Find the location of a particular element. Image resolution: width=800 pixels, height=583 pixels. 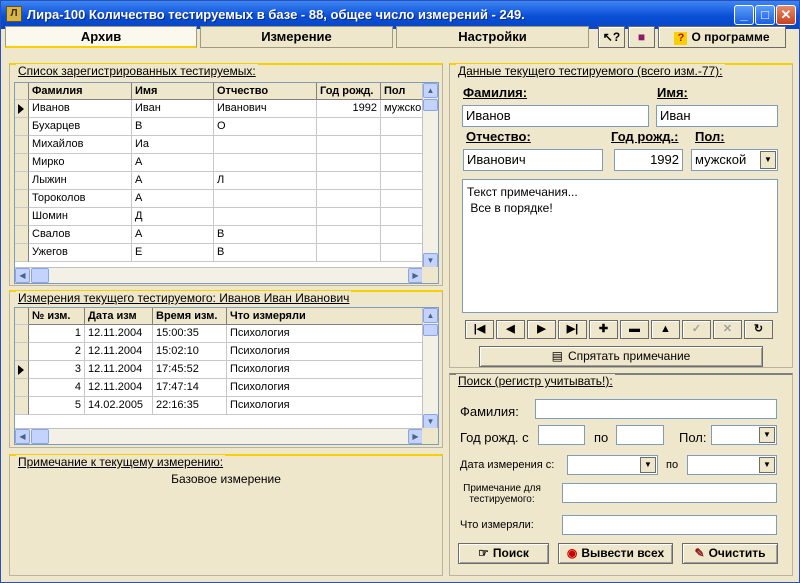

book-button: ■ is located at coordinates (641, 37).